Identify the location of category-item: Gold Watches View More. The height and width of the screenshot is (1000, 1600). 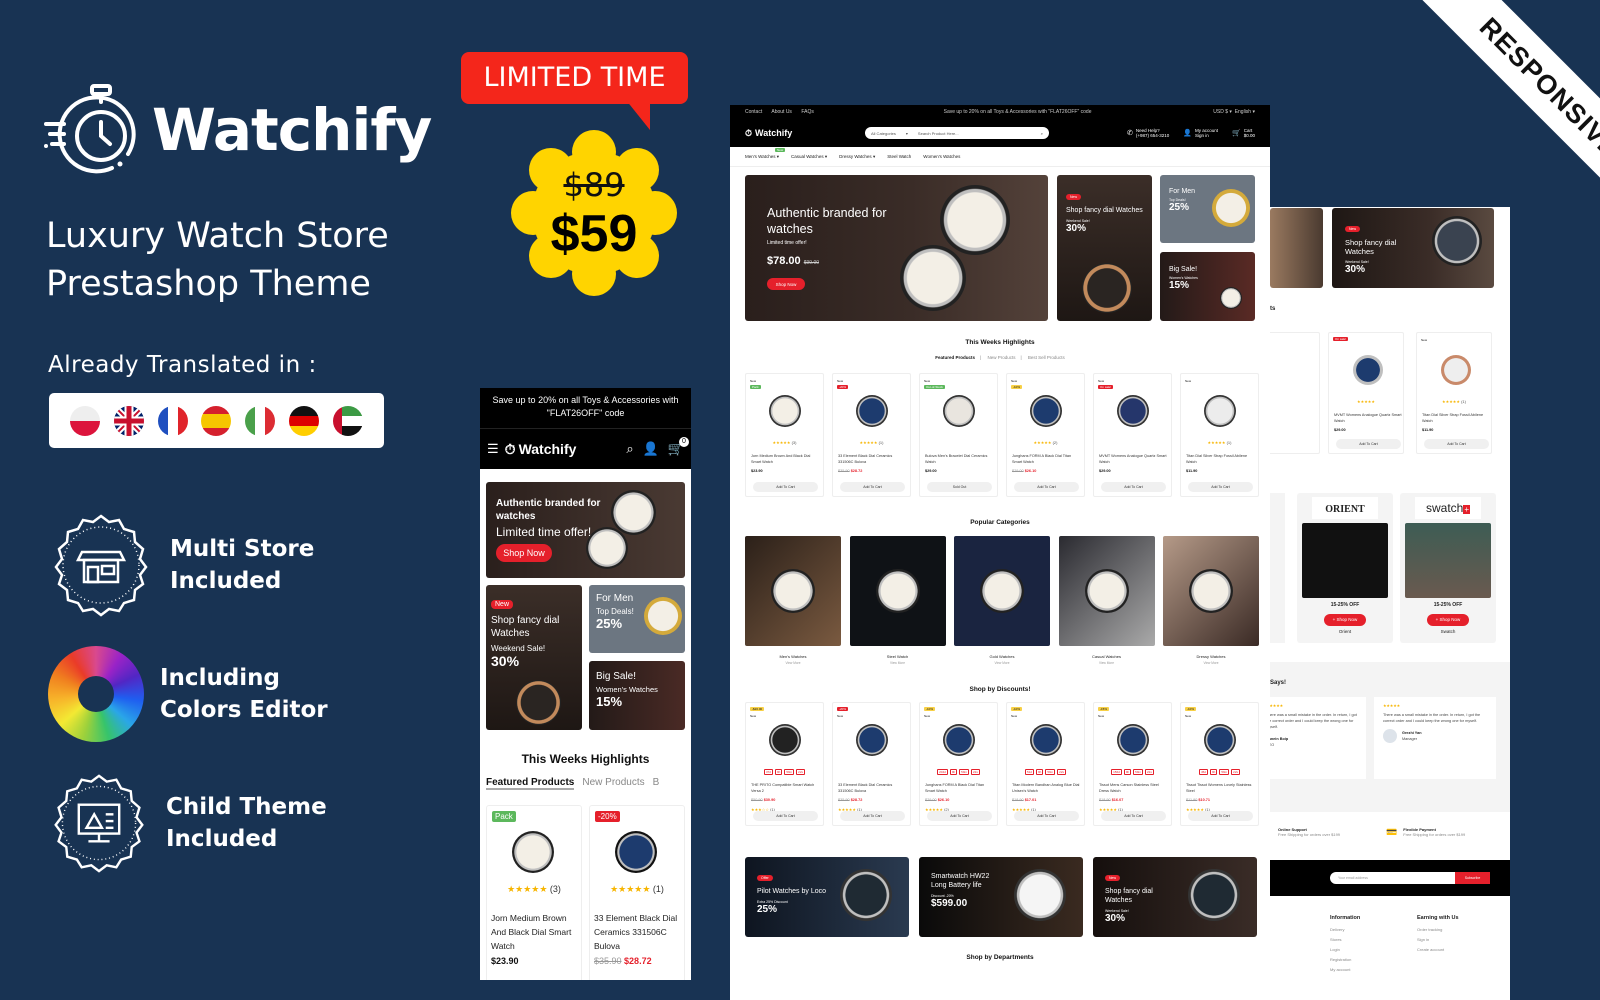
(1002, 600).